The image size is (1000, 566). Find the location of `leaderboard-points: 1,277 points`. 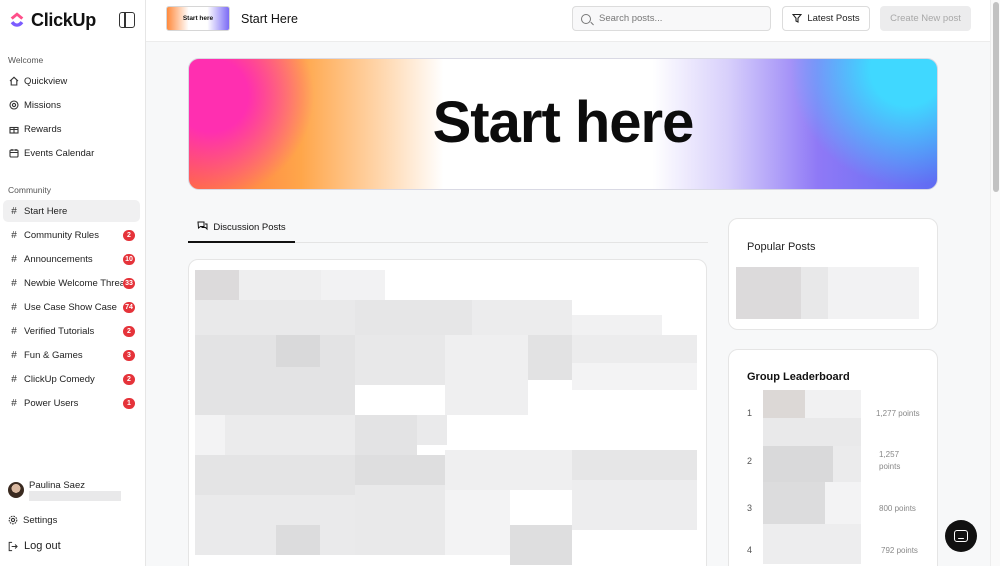

leaderboard-points: 1,277 points is located at coordinates (898, 413).